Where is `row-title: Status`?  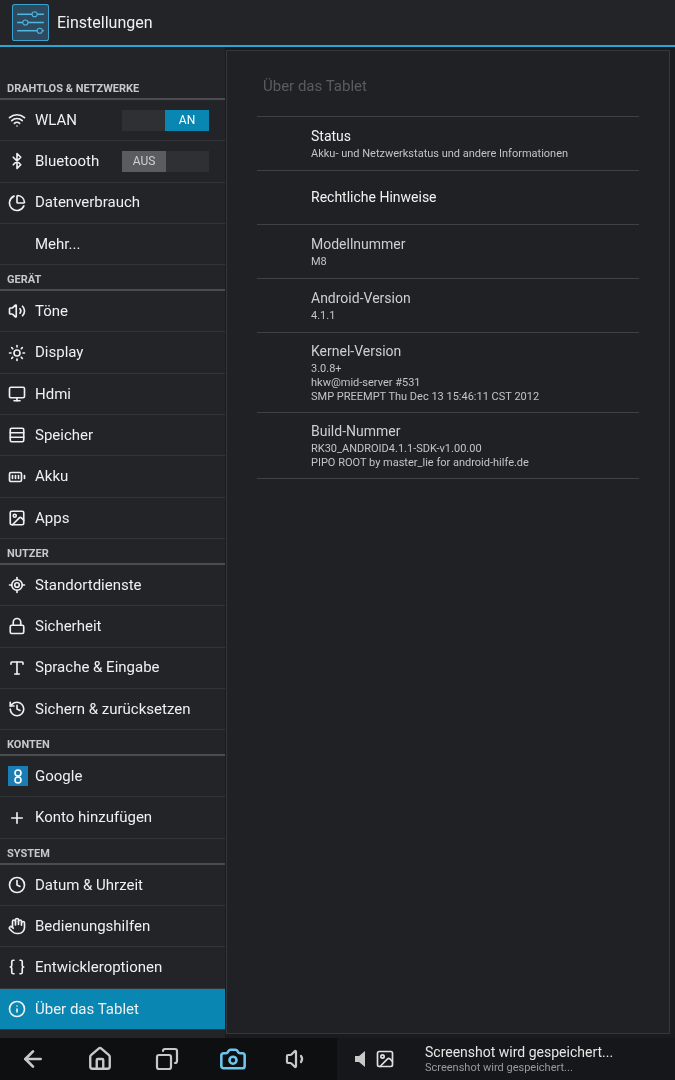
row-title: Status is located at coordinates (332, 136).